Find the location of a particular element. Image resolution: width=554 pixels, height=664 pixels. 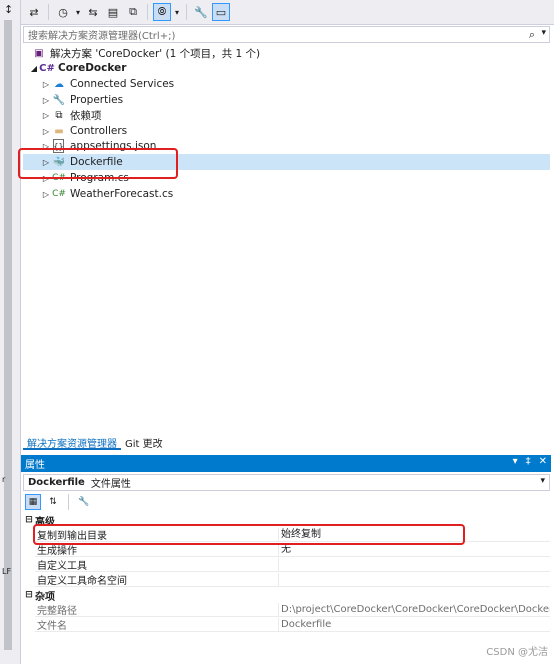

object-name: Dockerfile is located at coordinates (56, 482).